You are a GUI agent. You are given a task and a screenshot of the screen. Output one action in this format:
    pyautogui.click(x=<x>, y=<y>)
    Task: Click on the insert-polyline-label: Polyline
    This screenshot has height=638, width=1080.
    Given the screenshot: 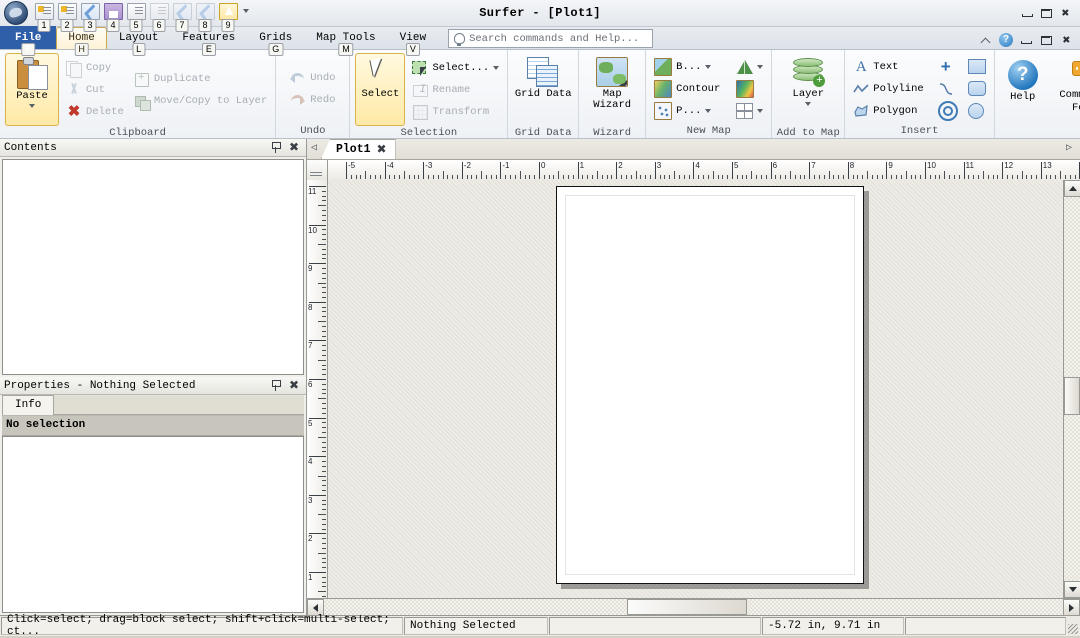 What is the action you would take?
    pyautogui.click(x=898, y=88)
    